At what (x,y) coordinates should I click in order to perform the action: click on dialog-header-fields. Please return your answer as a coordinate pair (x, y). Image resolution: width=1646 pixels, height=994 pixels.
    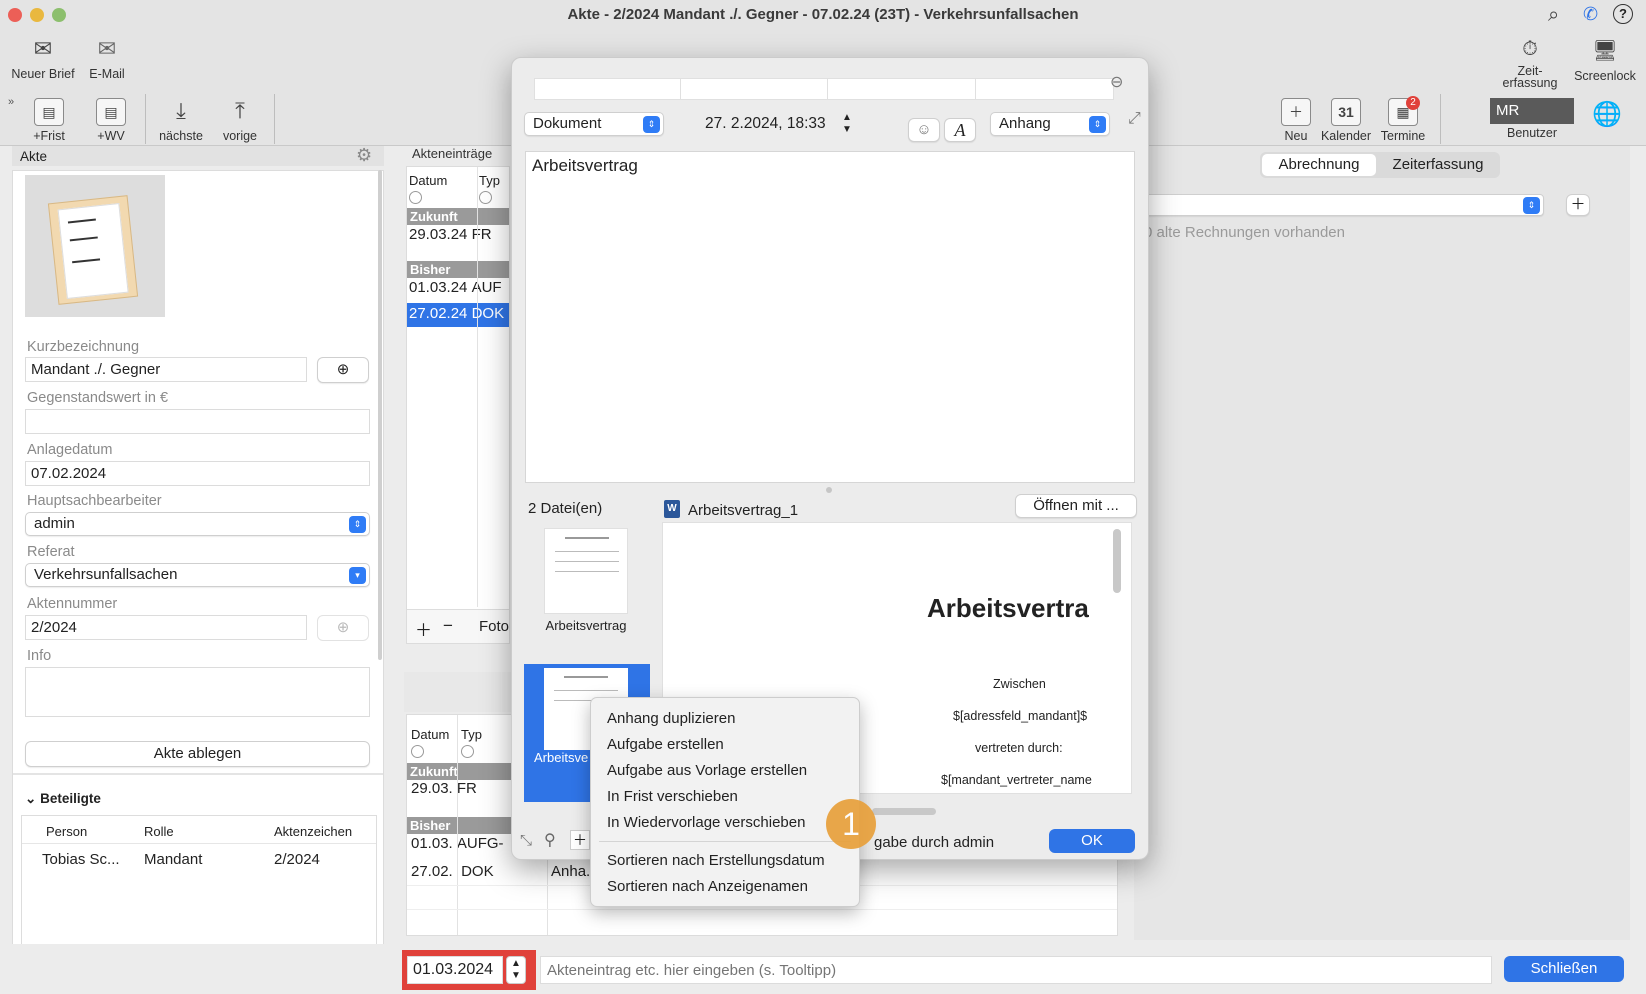
    Looking at the image, I should click on (824, 89).